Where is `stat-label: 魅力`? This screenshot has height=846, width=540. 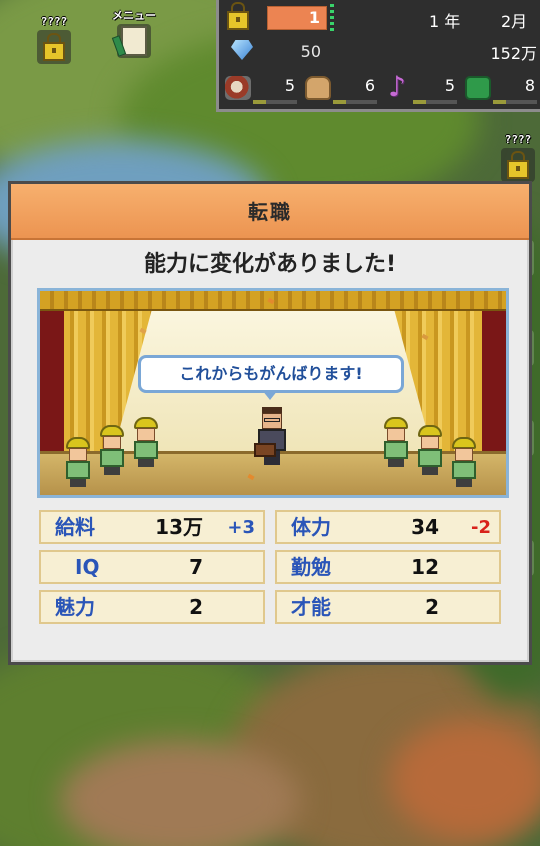 stat-label: 魅力 is located at coordinates (75, 607).